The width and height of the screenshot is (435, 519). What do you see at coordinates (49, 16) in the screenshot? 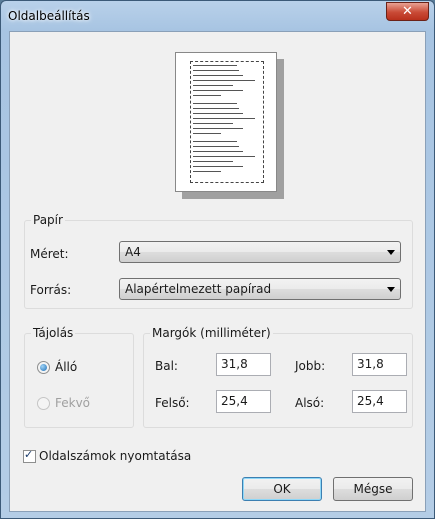
I see `window-title: Oldalbeállítás` at bounding box center [49, 16].